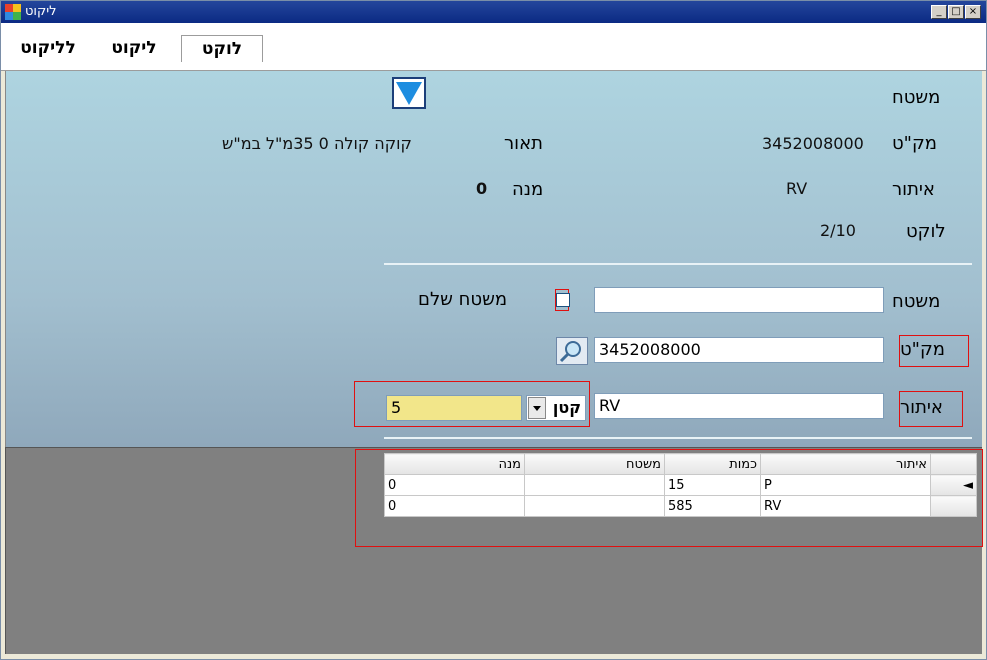 This screenshot has height=660, width=987. I want to click on cell-location: P, so click(845, 485).